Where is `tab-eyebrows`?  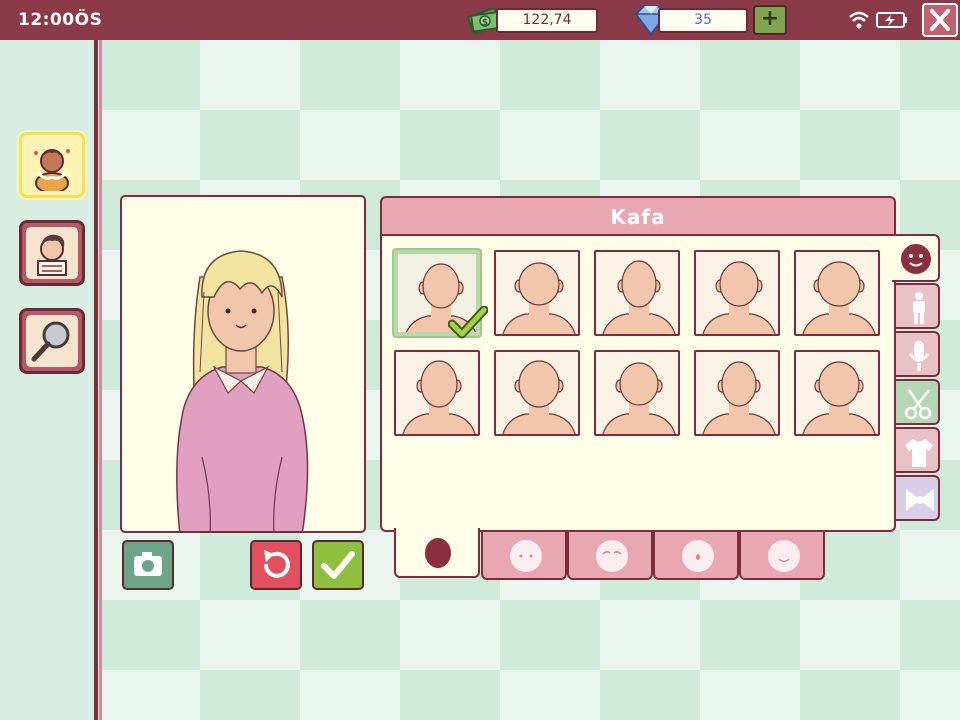
tab-eyebrows is located at coordinates (610, 555).